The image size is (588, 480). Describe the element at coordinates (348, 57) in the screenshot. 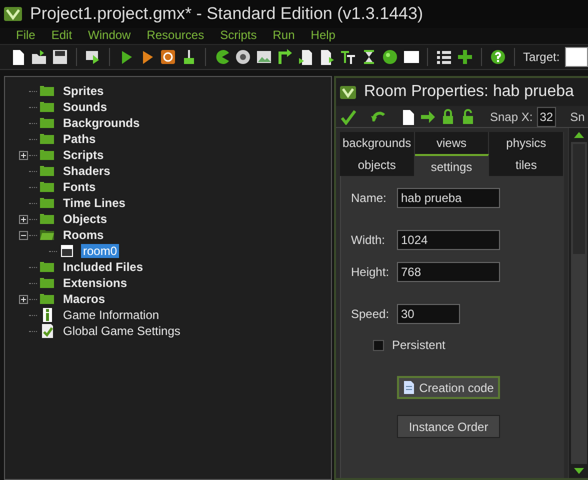

I see `font-icon` at that location.